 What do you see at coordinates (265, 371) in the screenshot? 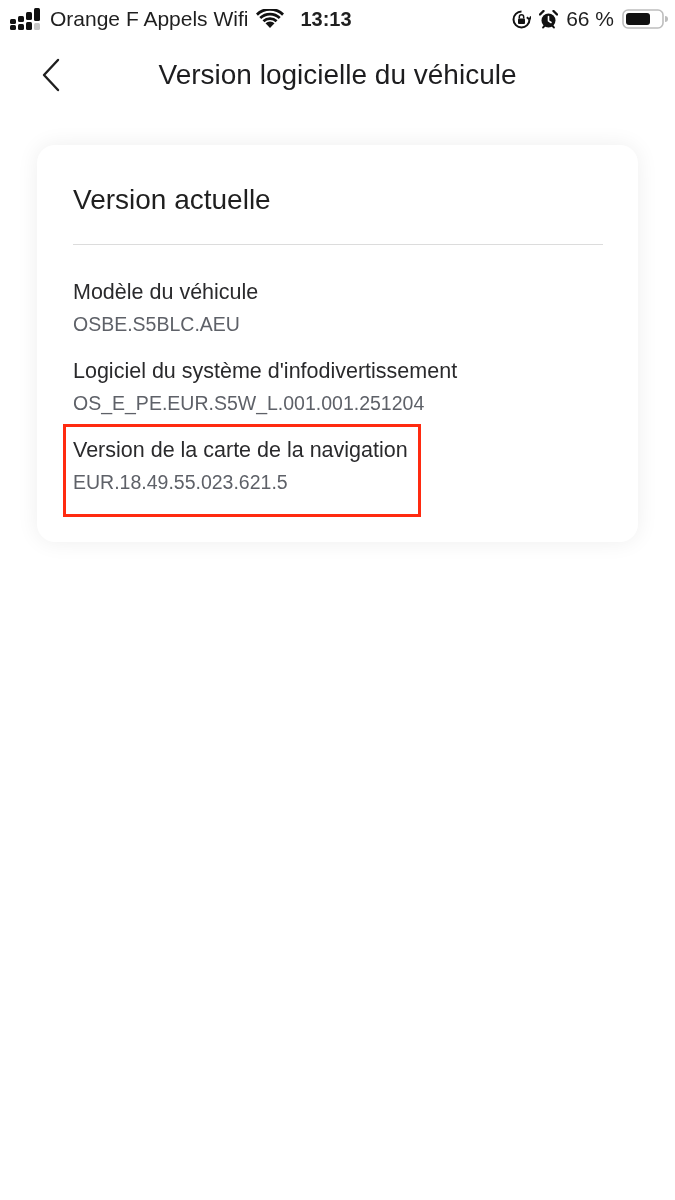
I see `info-label: Logiciel du système d'infodivertissement` at bounding box center [265, 371].